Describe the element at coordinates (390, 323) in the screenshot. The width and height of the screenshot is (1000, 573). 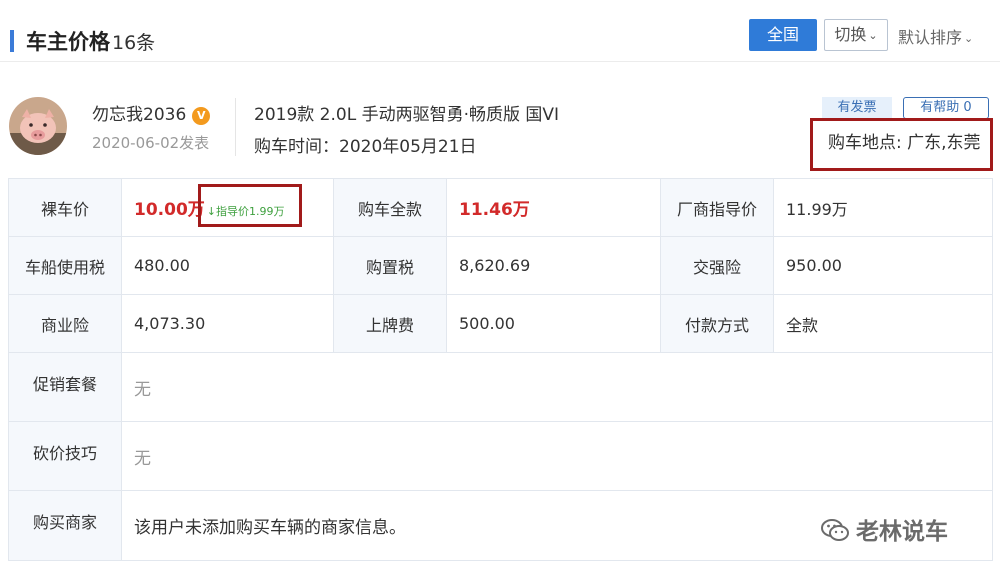
I see `table-label: 上牌费` at that location.